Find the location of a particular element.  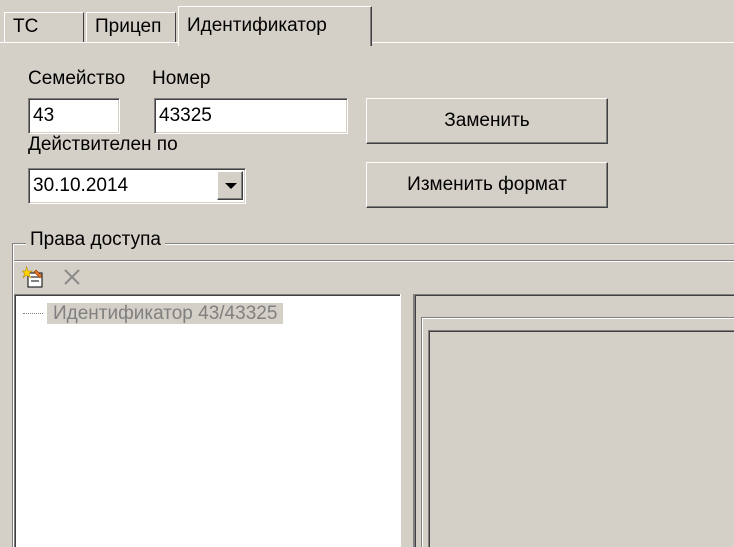

add-rights-icon is located at coordinates (33, 277).